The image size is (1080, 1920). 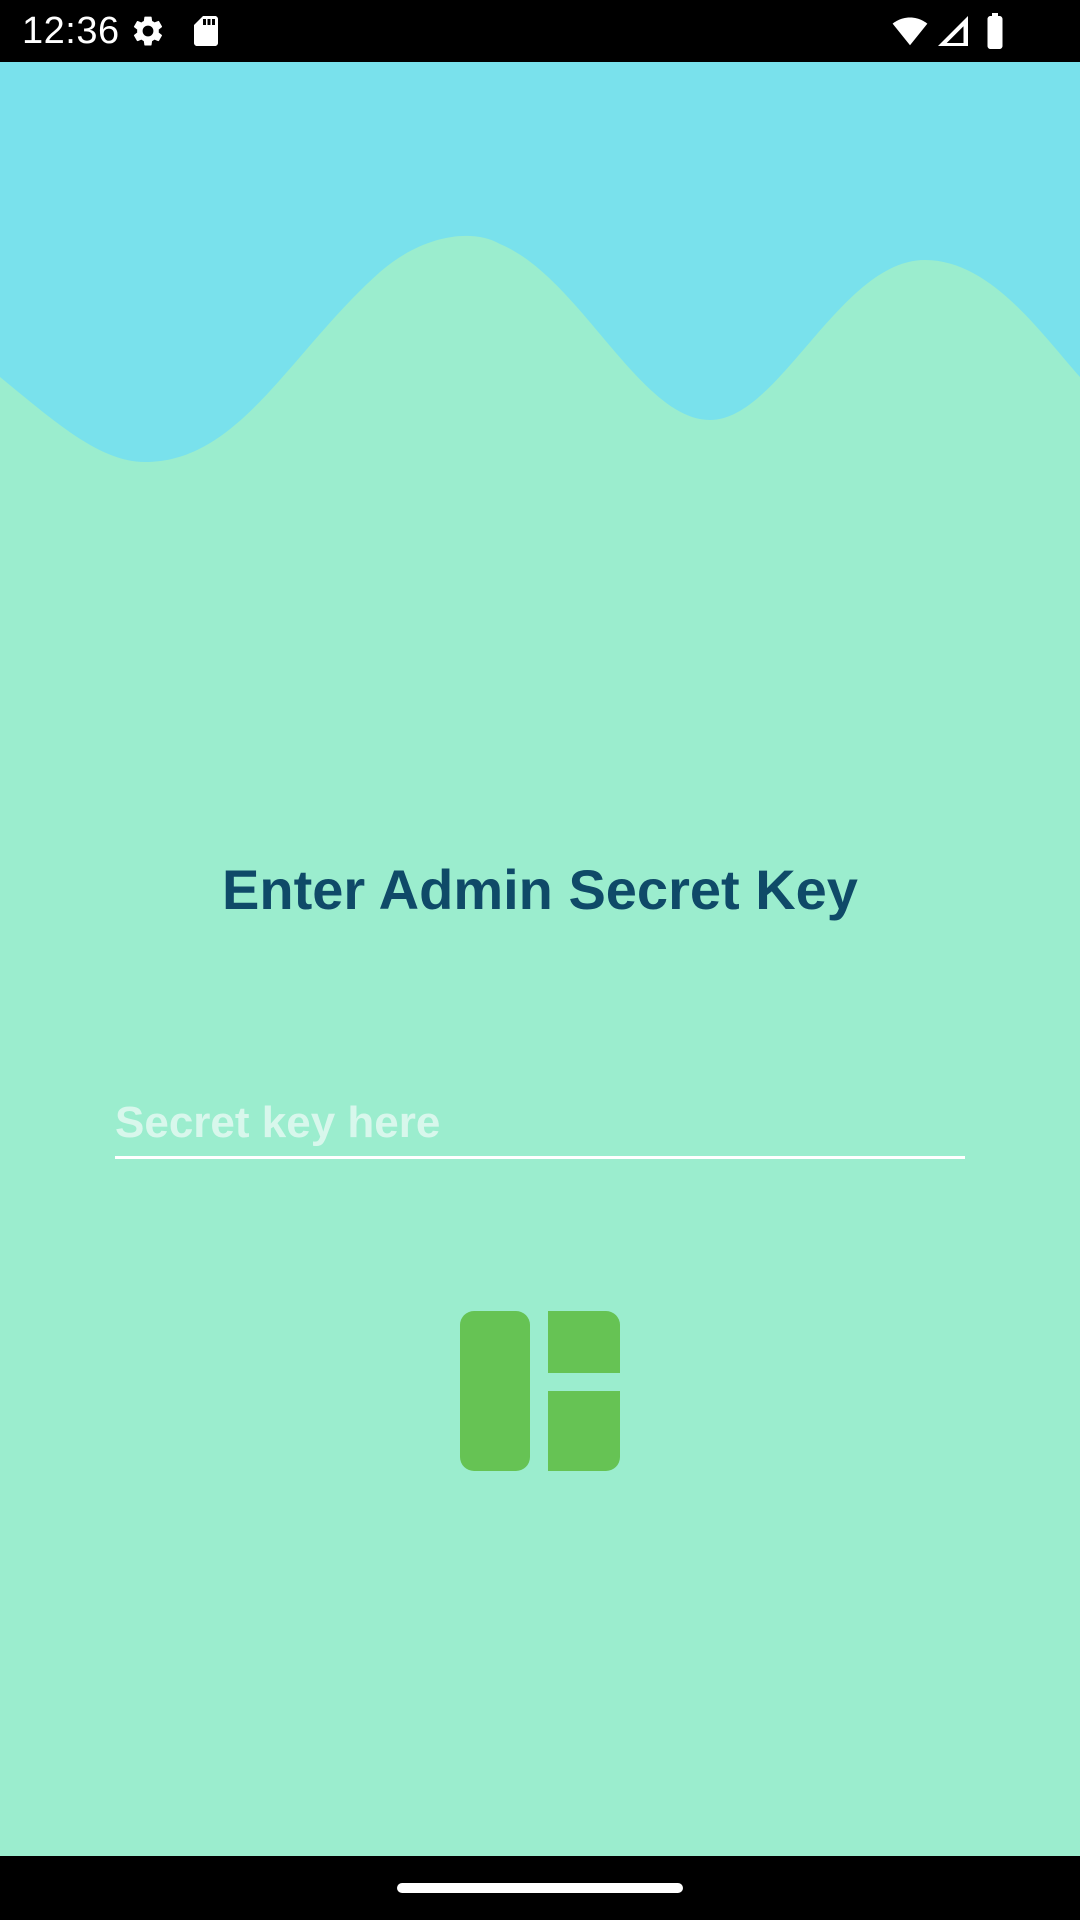 What do you see at coordinates (148, 31) in the screenshot?
I see `gear-icon` at bounding box center [148, 31].